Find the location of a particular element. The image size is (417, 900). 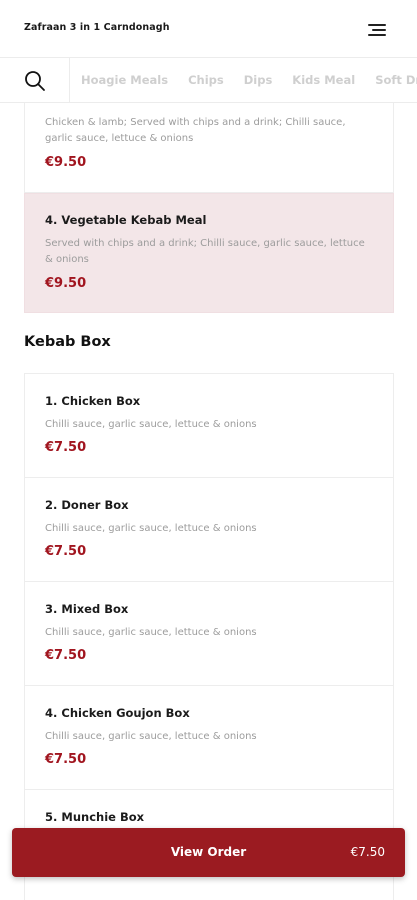

tab-kids-meal: Kids Meal is located at coordinates (323, 80).